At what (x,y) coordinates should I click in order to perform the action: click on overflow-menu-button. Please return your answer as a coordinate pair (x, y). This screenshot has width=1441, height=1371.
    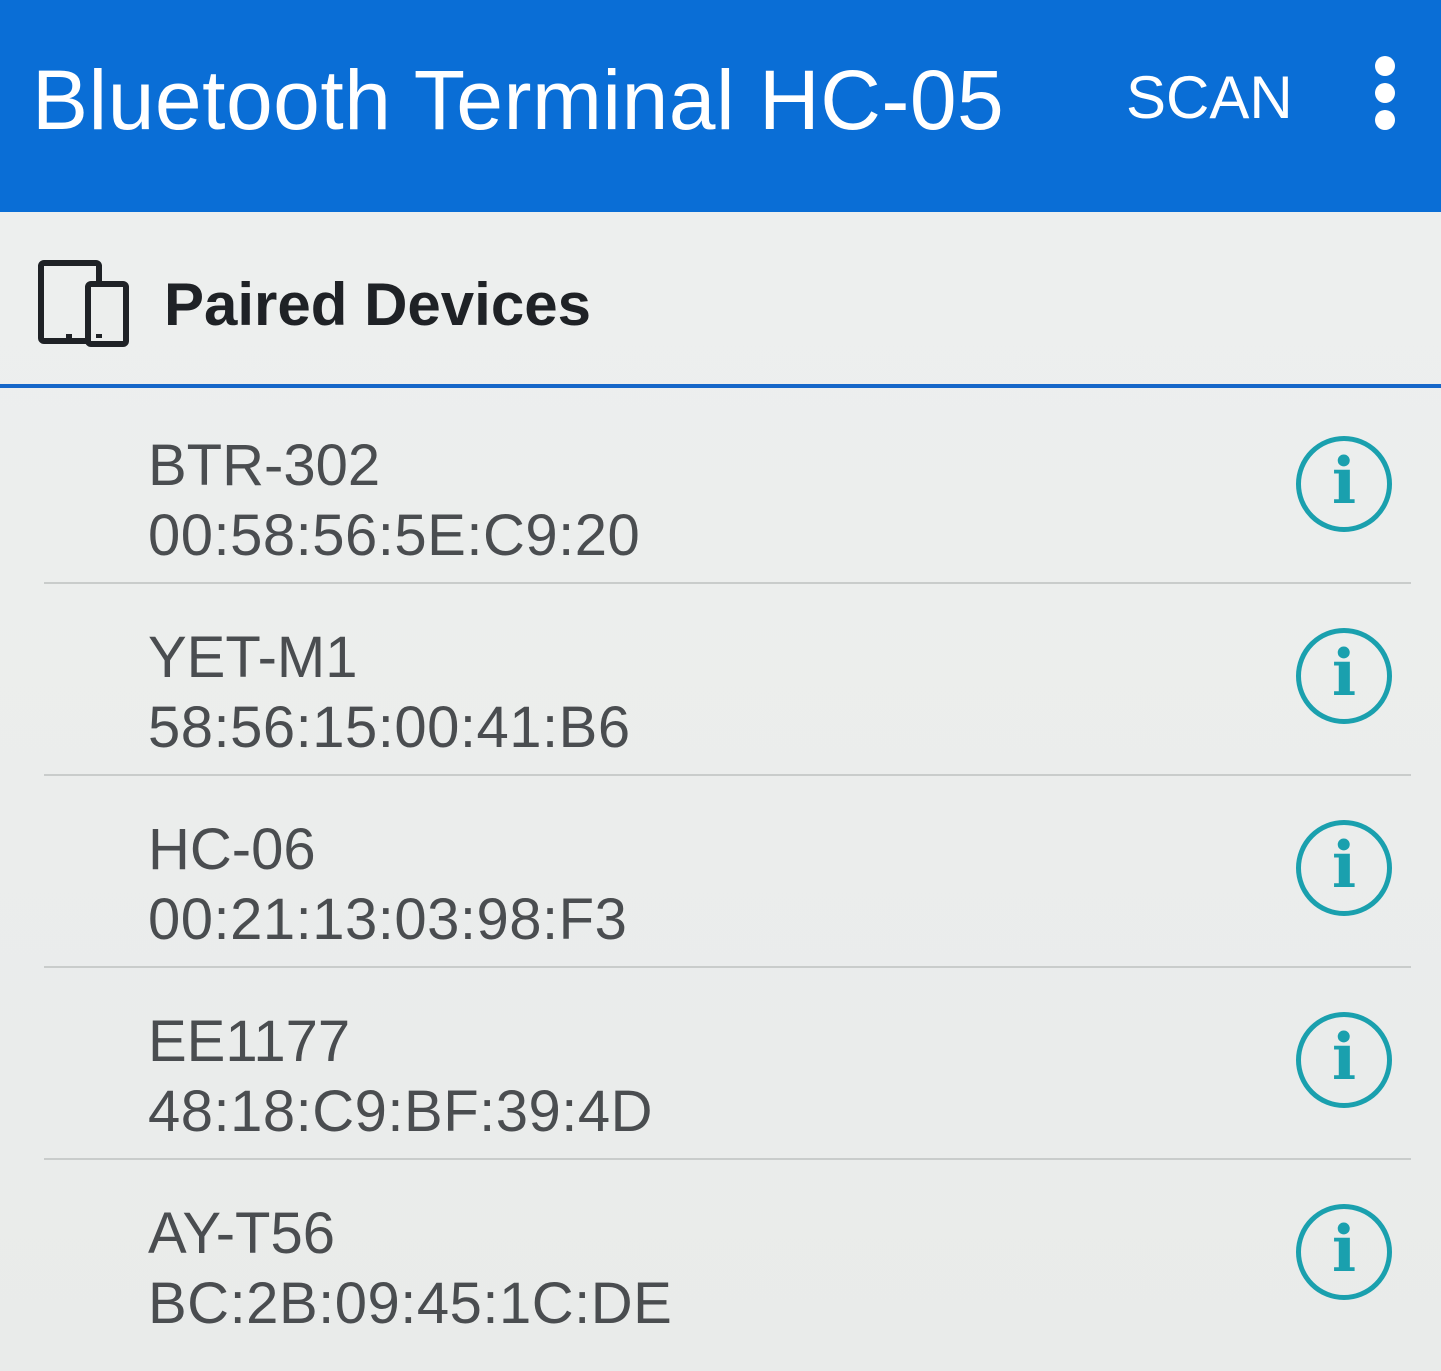
    Looking at the image, I should click on (1385, 93).